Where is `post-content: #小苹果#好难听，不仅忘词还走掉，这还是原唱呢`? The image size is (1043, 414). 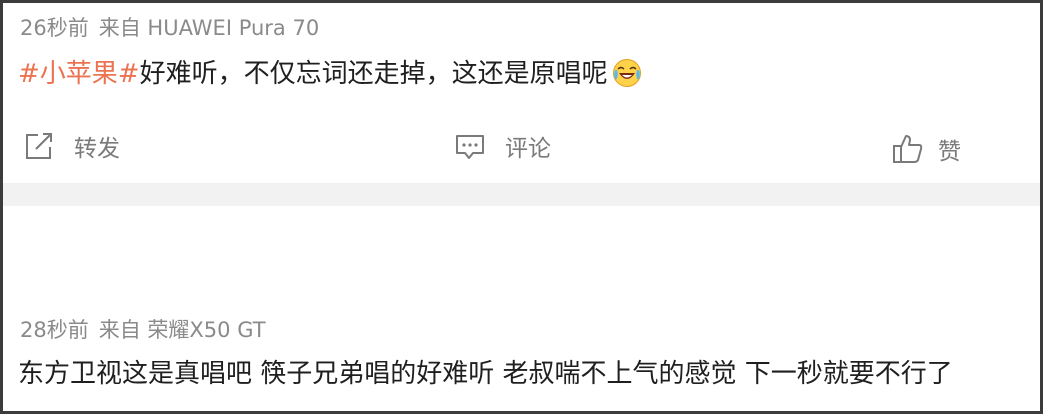 post-content: #小苹果#好难听，不仅忘词还走掉，这还是原唱呢 is located at coordinates (330, 71).